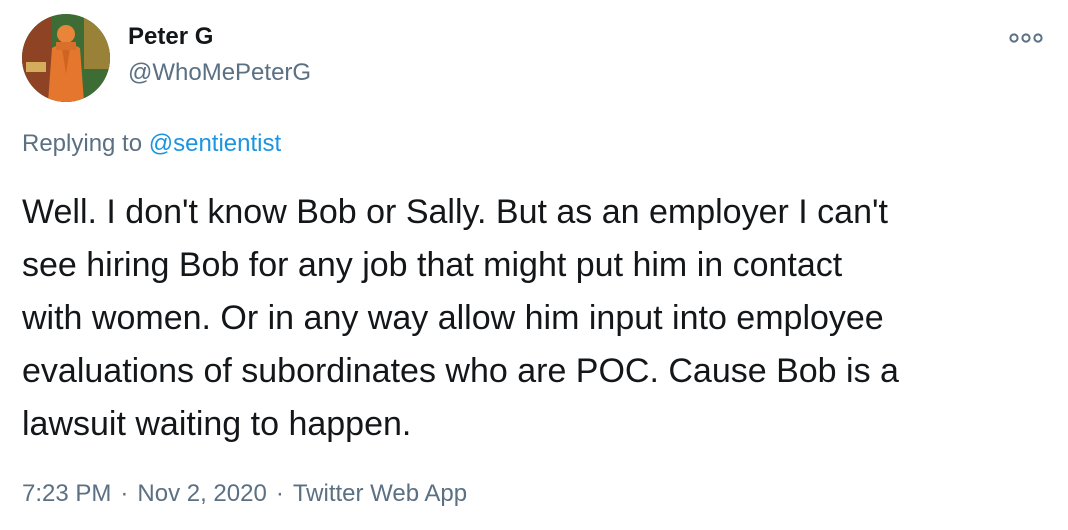 The height and width of the screenshot is (530, 1068). I want to click on avatar, so click(66, 58).